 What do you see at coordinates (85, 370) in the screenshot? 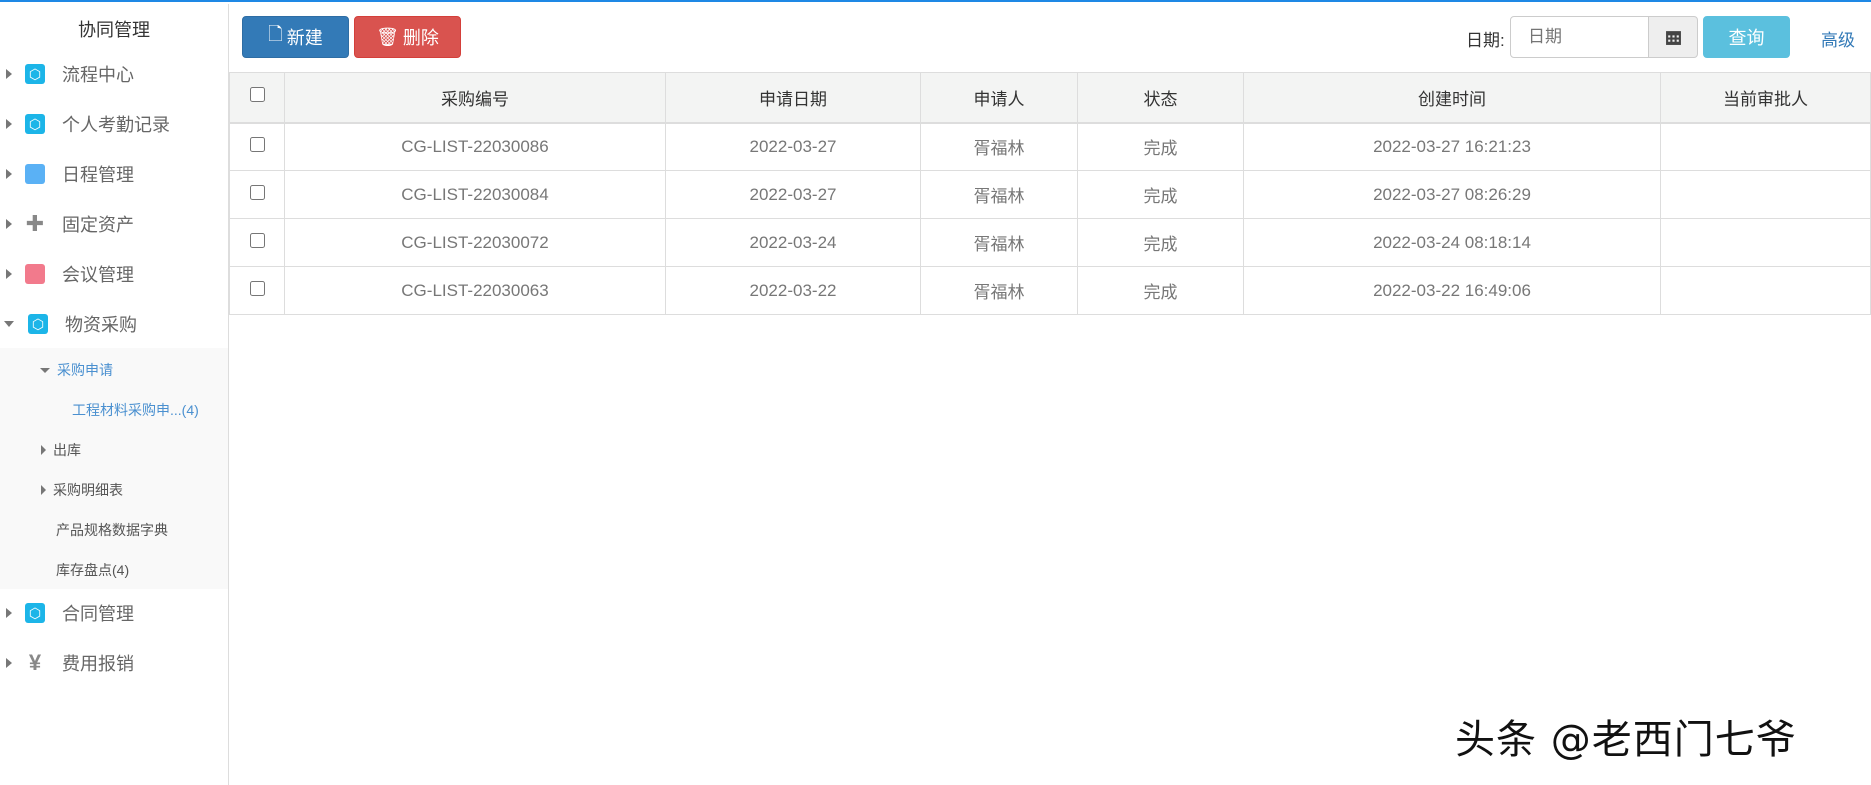
I see `submenu-label: 采购申请` at bounding box center [85, 370].